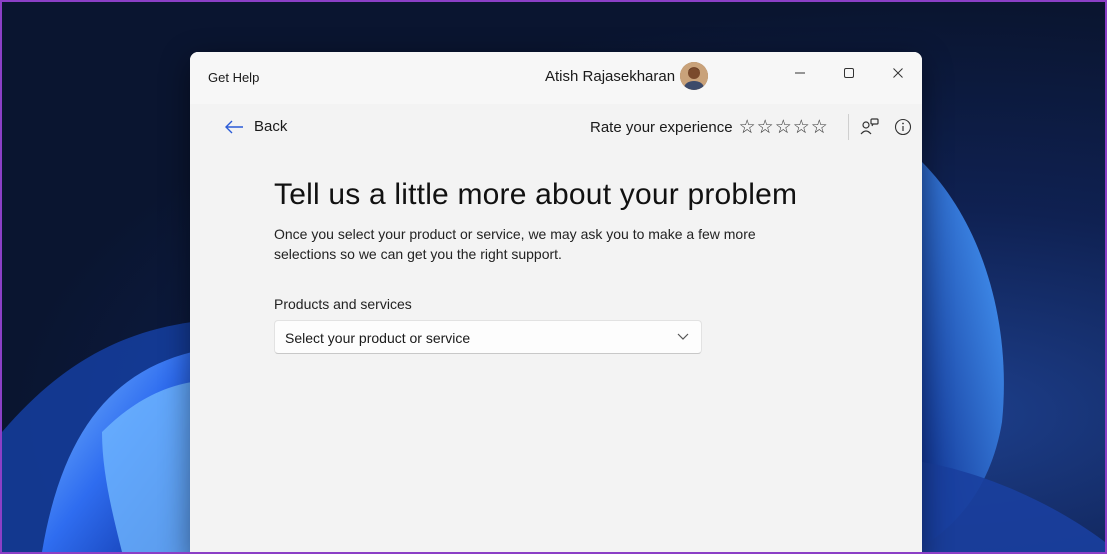 The height and width of the screenshot is (554, 1107). I want to click on app-title: Get Help, so click(234, 77).